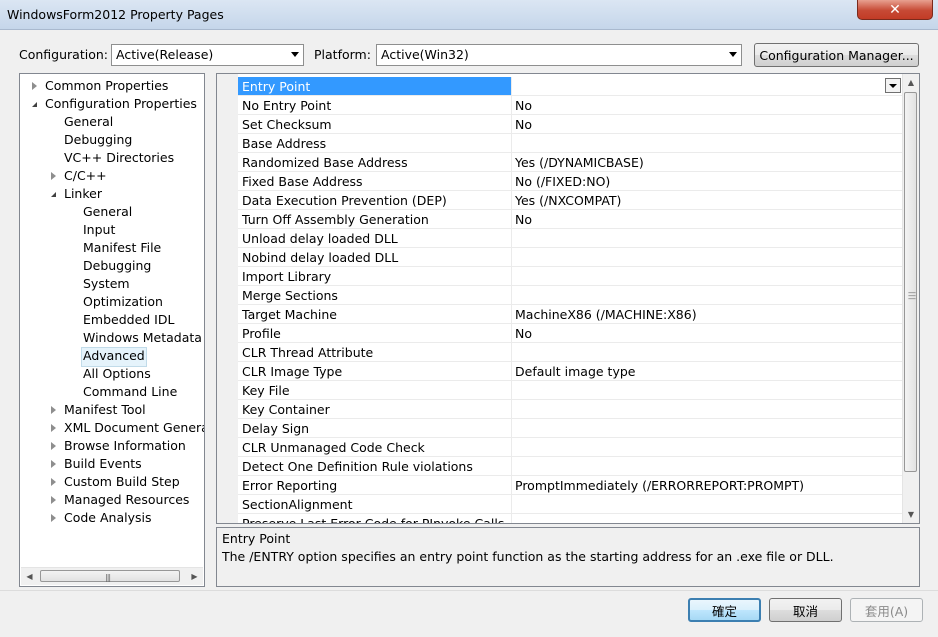 This screenshot has height=637, width=938. I want to click on property-row: Unload delay loaded DLL, so click(570, 238).